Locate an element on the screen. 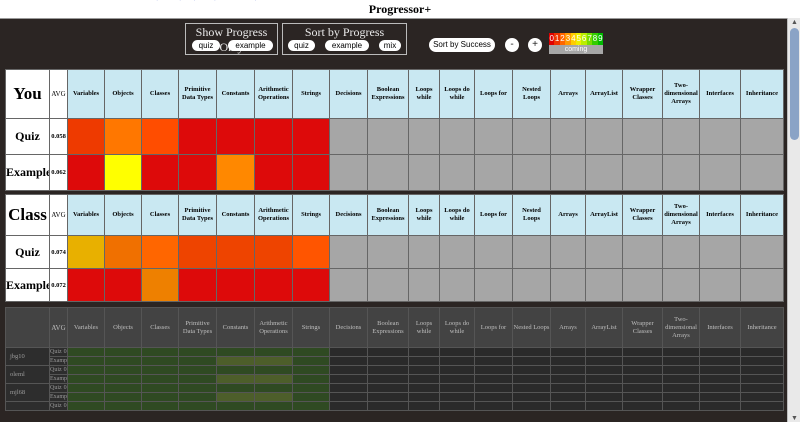 This screenshot has width=800, height=422. you-quiz-cell-nested-loops is located at coordinates (531, 136).